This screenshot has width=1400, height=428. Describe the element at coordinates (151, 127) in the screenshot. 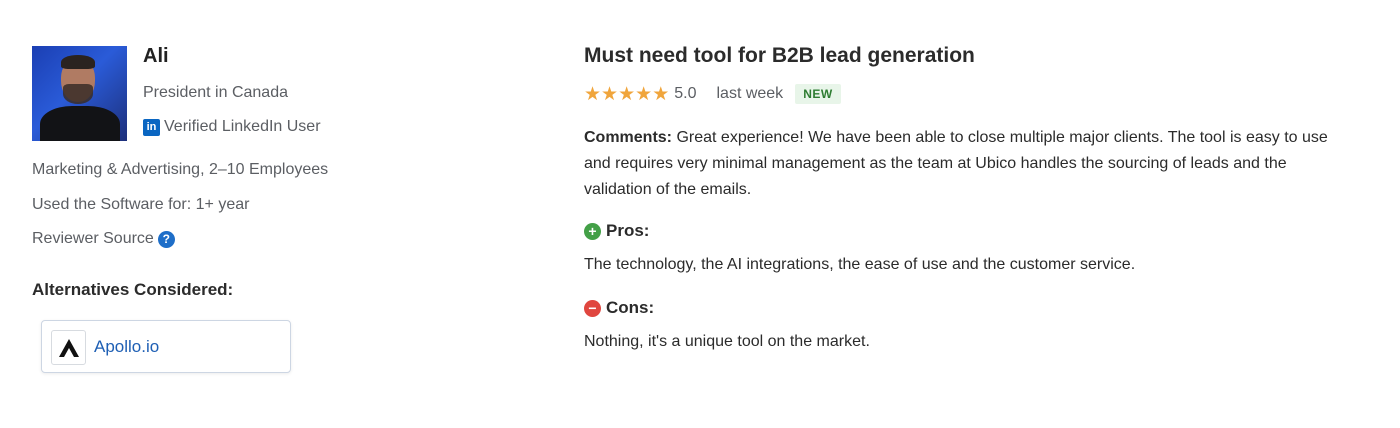

I see `linkedin-icon: in` at that location.